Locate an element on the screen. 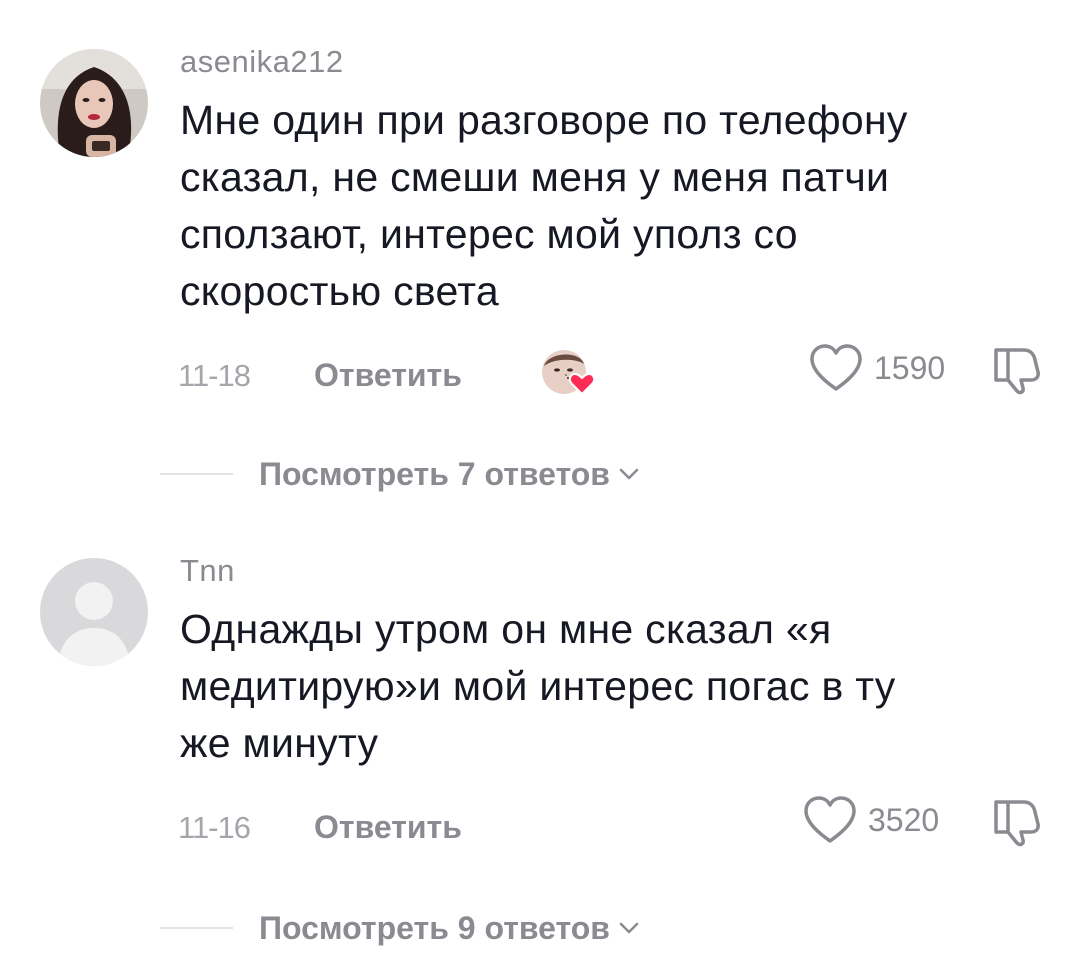 The height and width of the screenshot is (975, 1080). view-replies-button: Посмотреть 7 ответов is located at coordinates (400, 474).